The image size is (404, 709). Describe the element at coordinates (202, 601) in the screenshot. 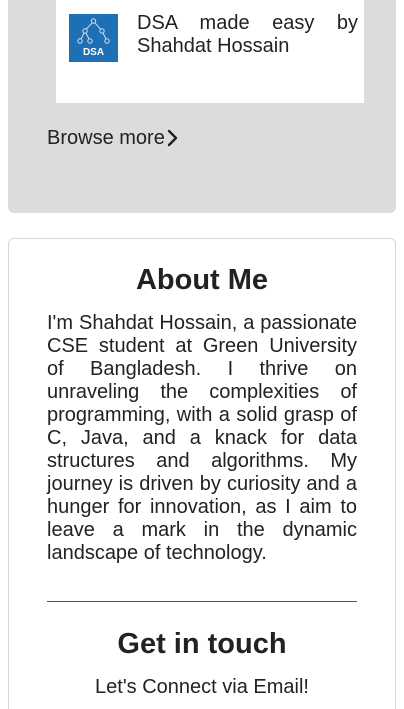

I see `section-divider` at that location.